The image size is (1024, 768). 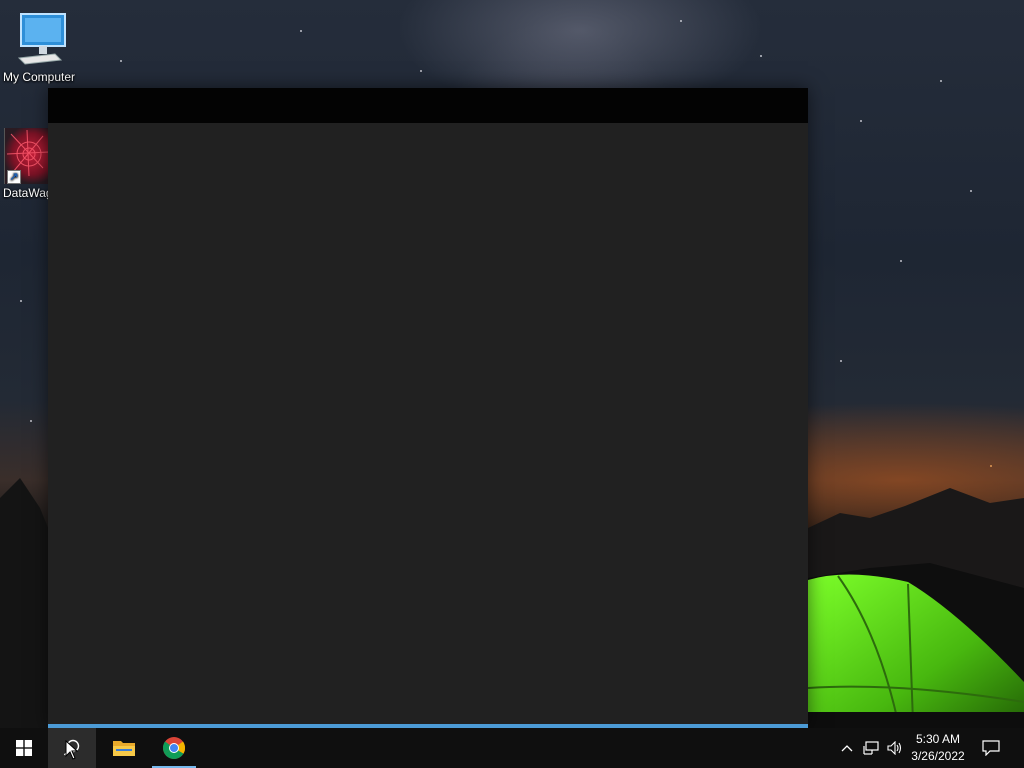 What do you see at coordinates (428, 105) in the screenshot?
I see `window-titlebar` at bounding box center [428, 105].